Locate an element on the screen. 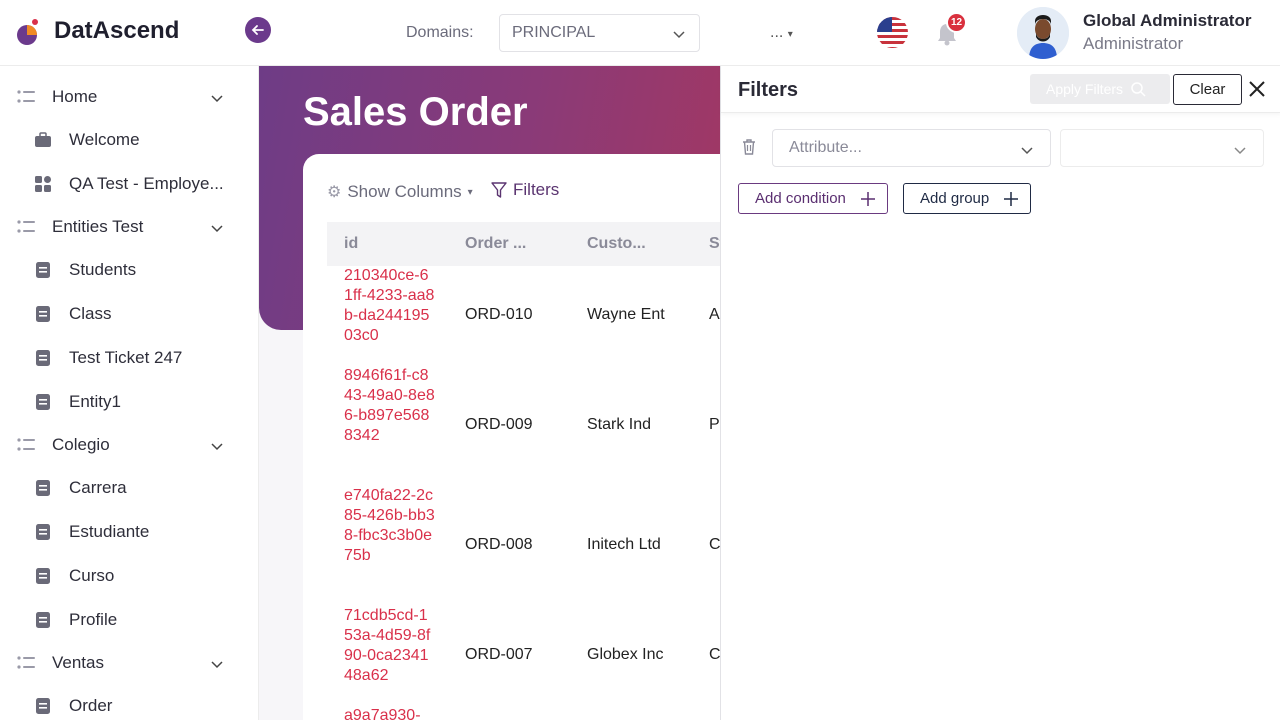  more-menu-button: ... ▾ is located at coordinates (781, 33).